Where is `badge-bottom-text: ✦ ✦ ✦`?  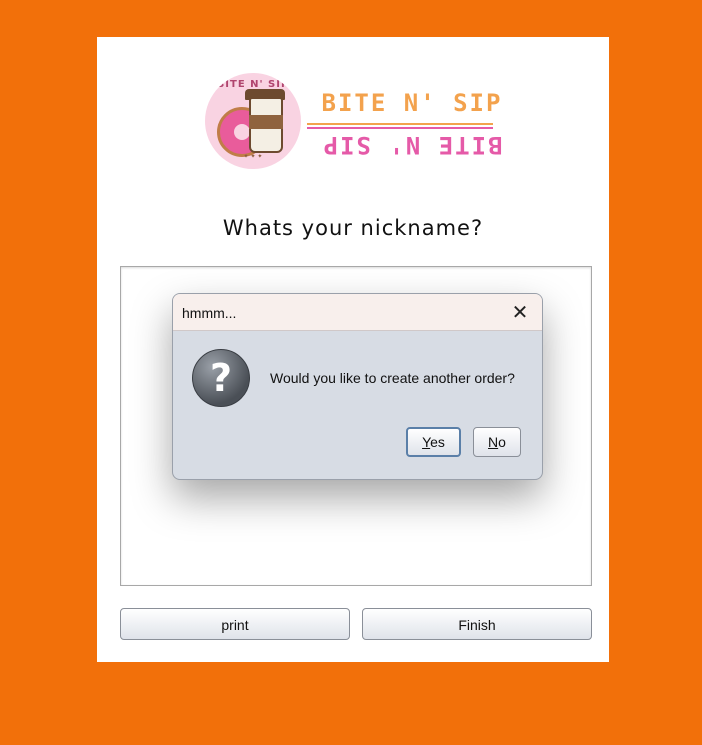 badge-bottom-text: ✦ ✦ ✦ is located at coordinates (253, 156).